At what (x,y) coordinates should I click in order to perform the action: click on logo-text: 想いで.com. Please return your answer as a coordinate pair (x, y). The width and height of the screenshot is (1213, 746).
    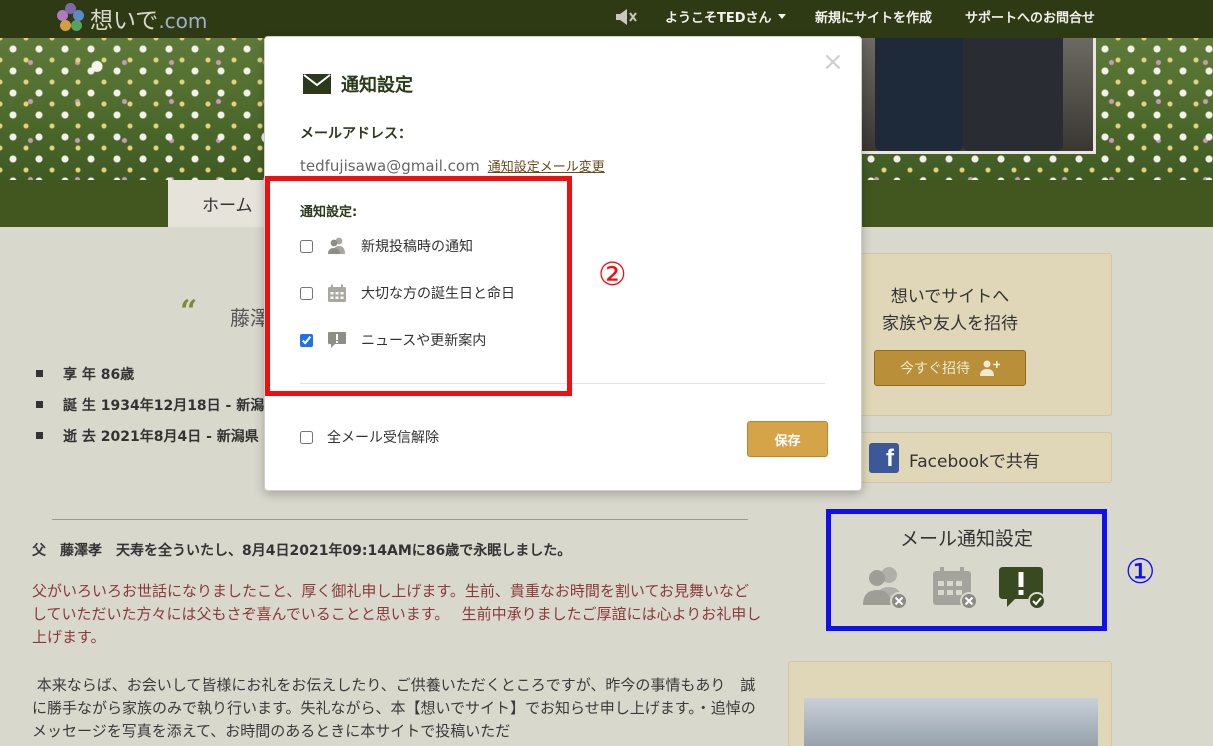
    Looking at the image, I should click on (149, 21).